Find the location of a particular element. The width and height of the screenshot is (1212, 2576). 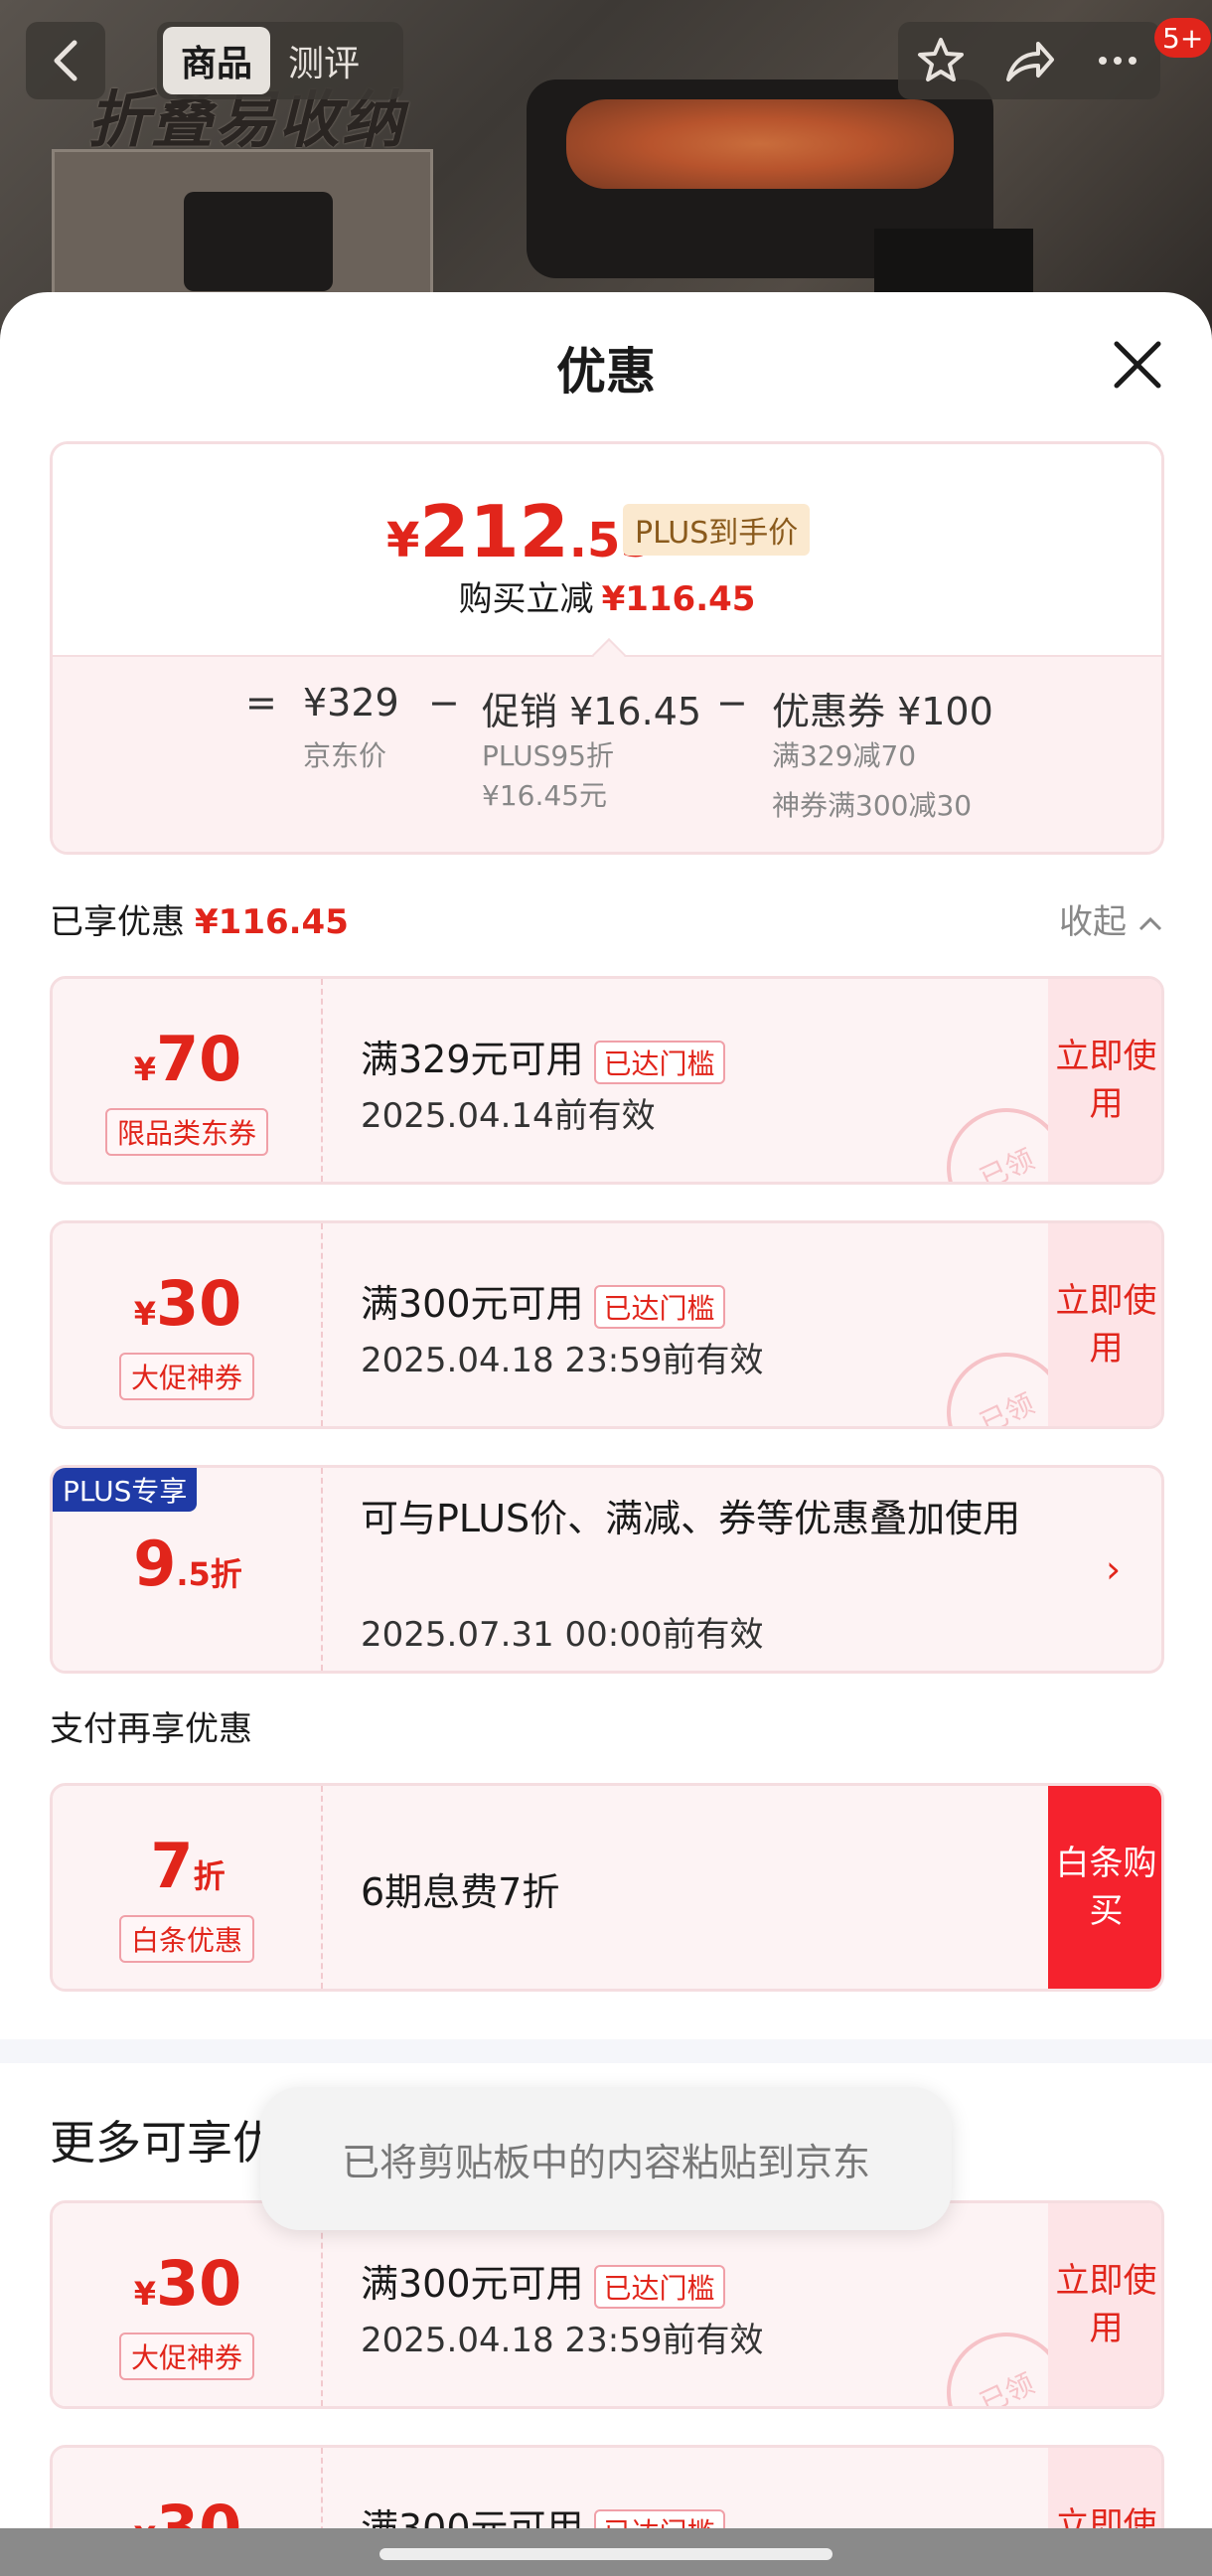

promo-sub2: ¥16.45元 is located at coordinates (544, 795).